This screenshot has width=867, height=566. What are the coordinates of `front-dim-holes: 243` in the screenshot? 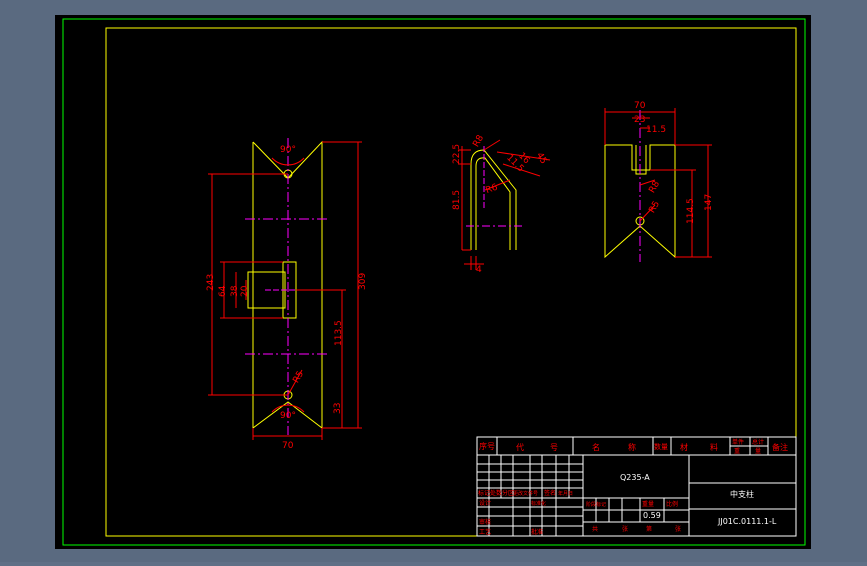 It's located at (211, 282).